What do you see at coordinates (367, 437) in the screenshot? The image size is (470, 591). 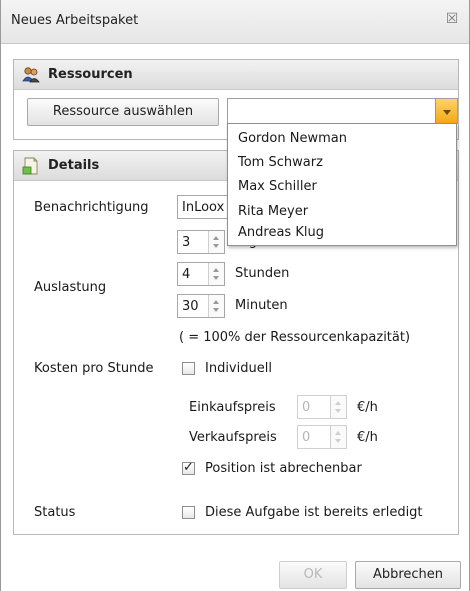 I see `sales-price-unit: €/h` at bounding box center [367, 437].